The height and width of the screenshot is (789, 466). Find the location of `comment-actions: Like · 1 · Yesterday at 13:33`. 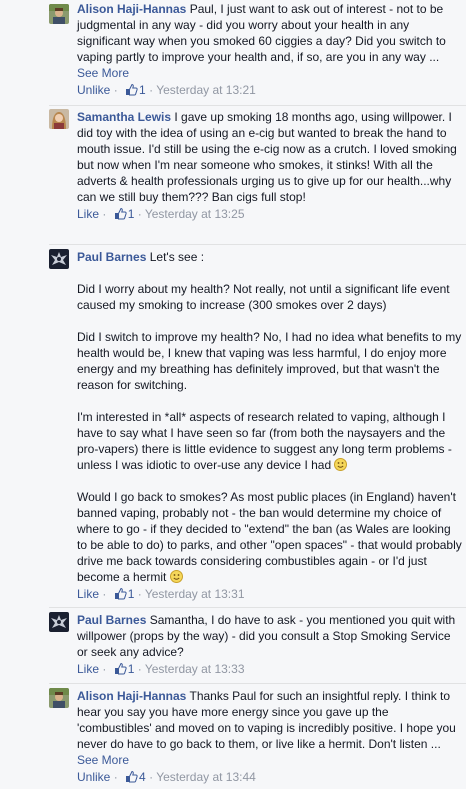

comment-actions: Like · 1 · Yesterday at 13:33 is located at coordinates (269, 669).